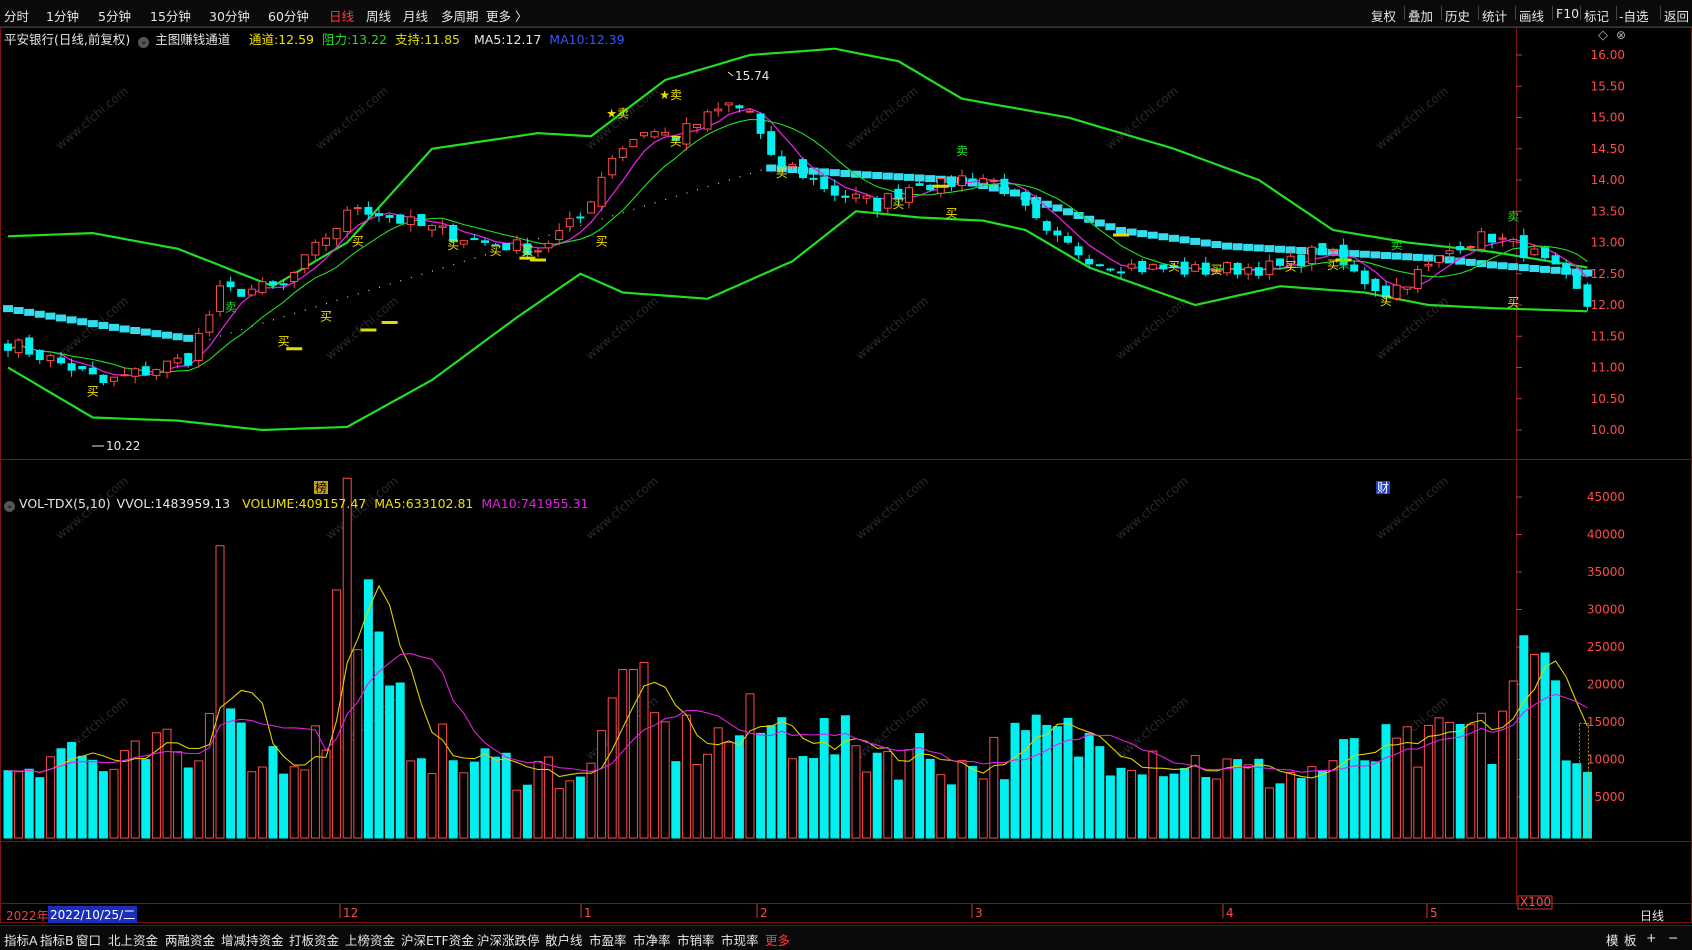  Describe the element at coordinates (1596, 15) in the screenshot. I see `button-mark: 标记` at that location.